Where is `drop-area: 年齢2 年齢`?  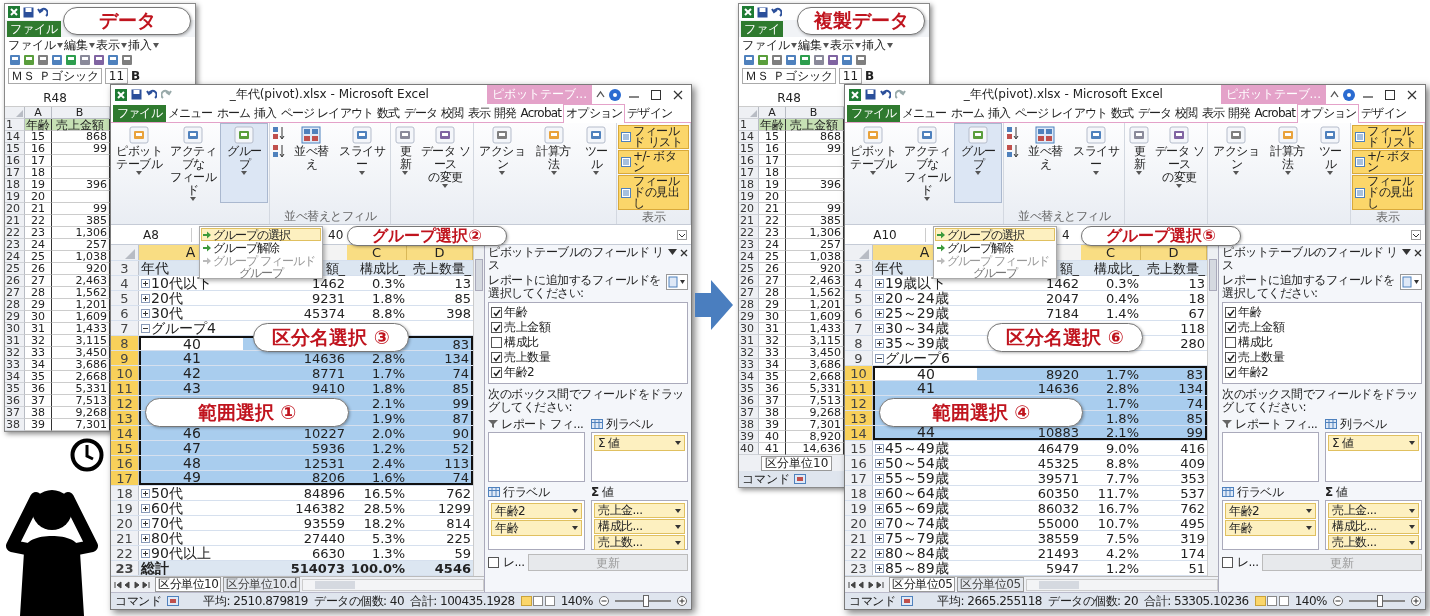 drop-area: 年齢2 年齢 is located at coordinates (1270, 525).